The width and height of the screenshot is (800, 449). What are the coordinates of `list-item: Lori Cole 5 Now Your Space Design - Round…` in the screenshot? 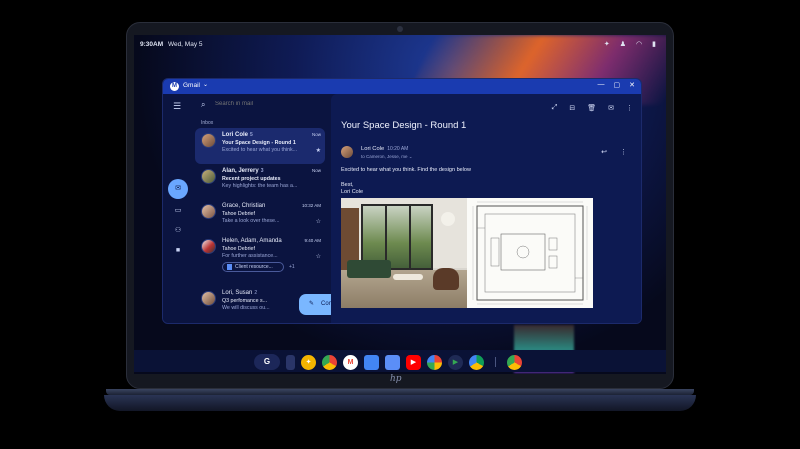 It's located at (260, 146).